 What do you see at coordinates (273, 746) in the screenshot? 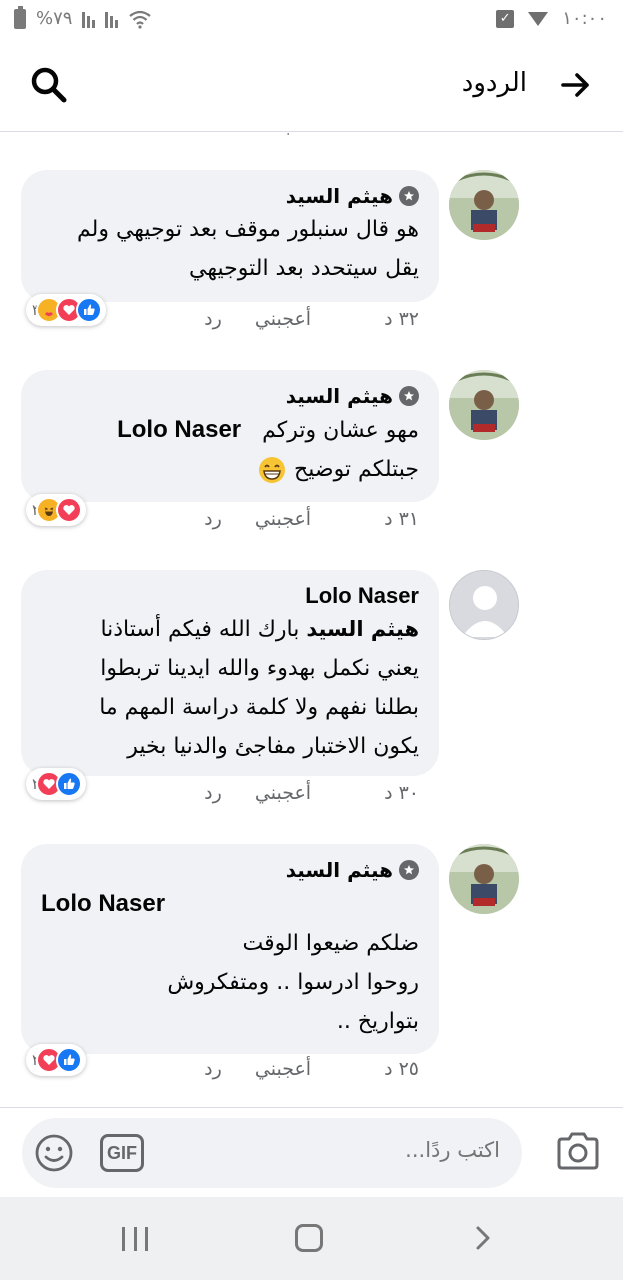
I see `comment-text-line: يكون الاختبار مفاجئ والدنيا بخير` at bounding box center [273, 746].